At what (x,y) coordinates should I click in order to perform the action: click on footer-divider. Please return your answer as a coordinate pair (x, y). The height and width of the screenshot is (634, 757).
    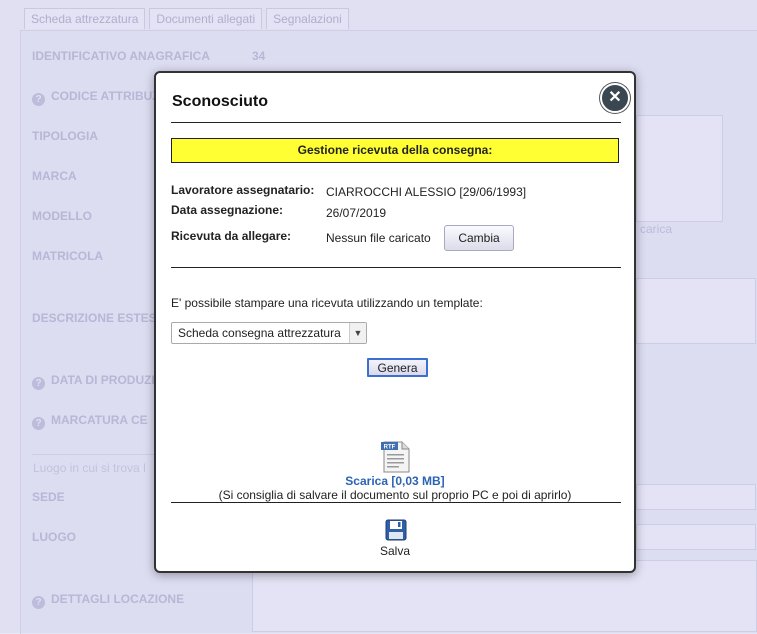
    Looking at the image, I should click on (396, 502).